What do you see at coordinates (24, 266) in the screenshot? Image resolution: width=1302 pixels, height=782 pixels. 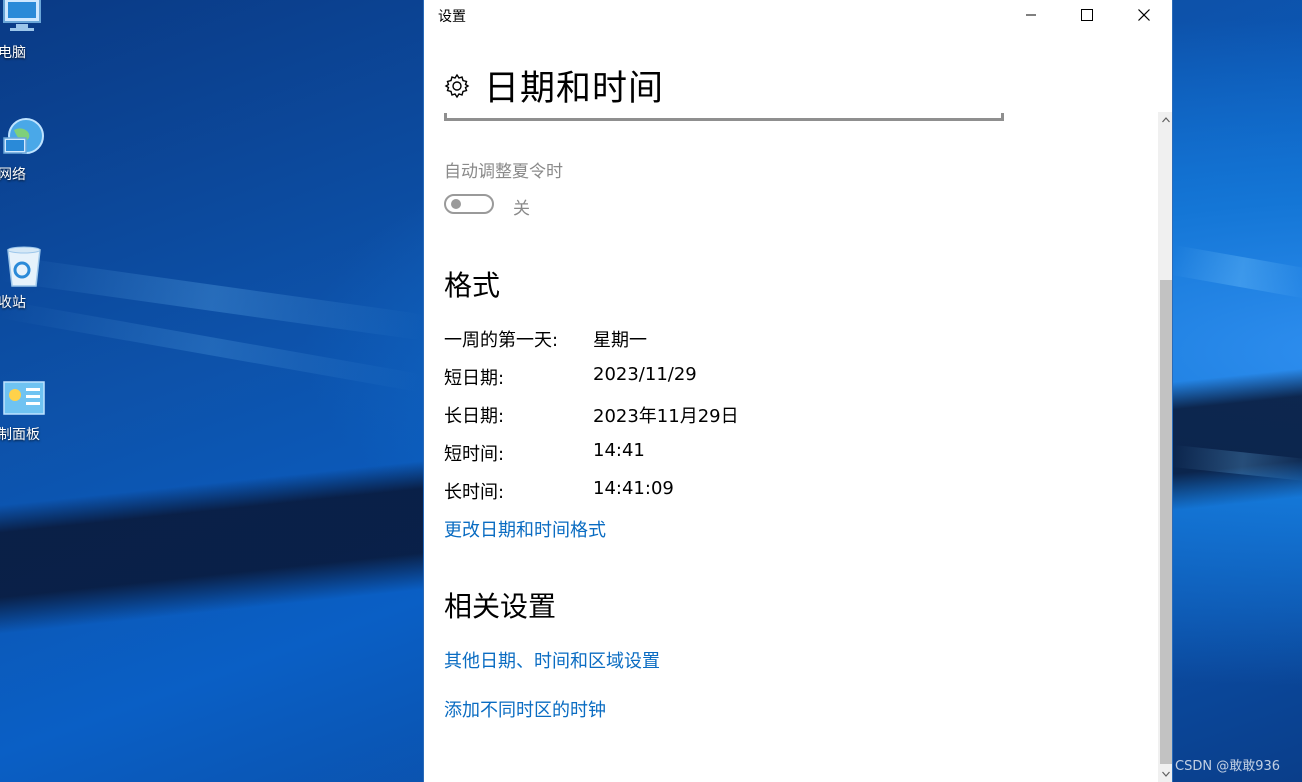 I see `recycle-bin-icon` at bounding box center [24, 266].